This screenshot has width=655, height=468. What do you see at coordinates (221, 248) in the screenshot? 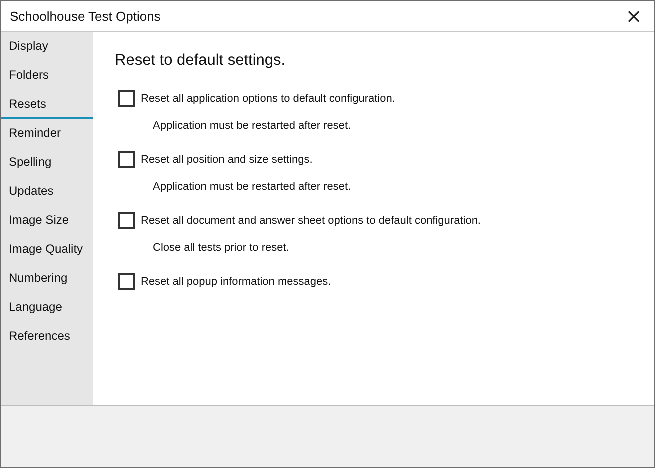
I see `hint-text: Close all tests prior to reset.` at bounding box center [221, 248].